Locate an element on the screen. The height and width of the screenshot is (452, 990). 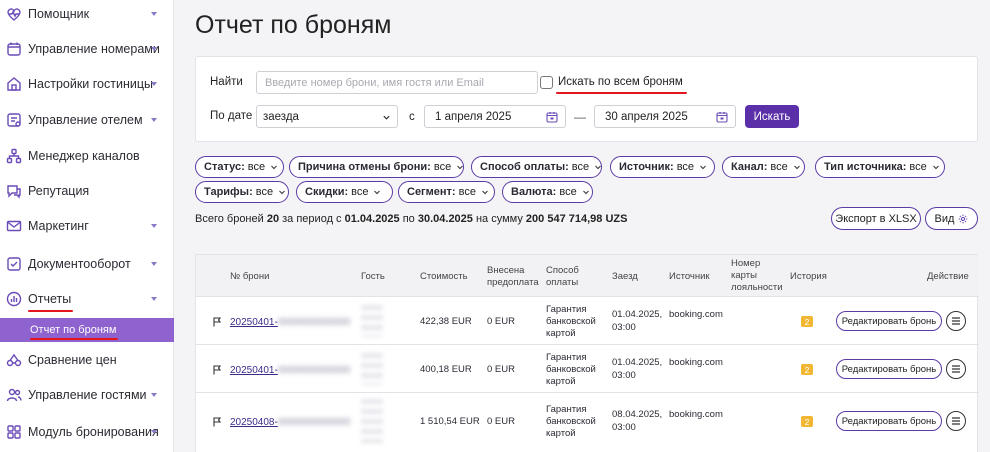
payment-method-cell: Гарантия банковской картой is located at coordinates (571, 321).